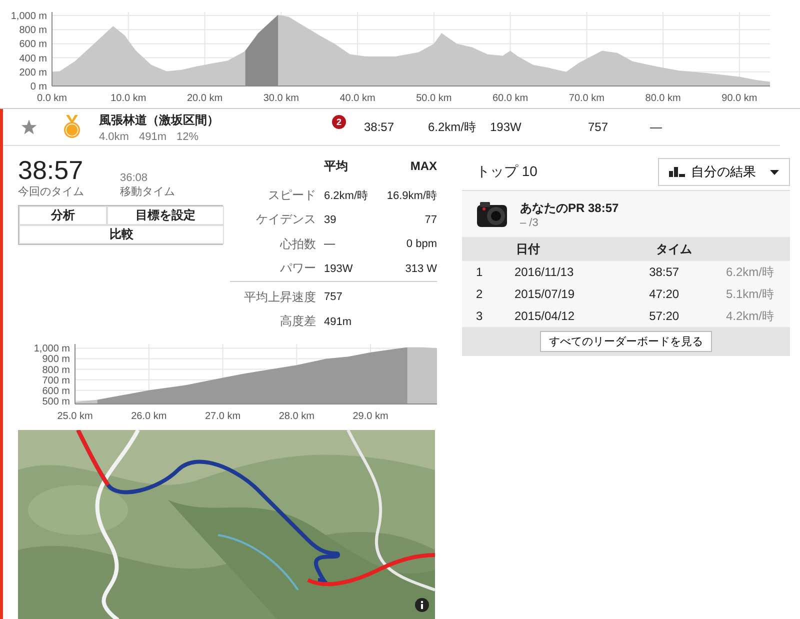 The height and width of the screenshot is (619, 800). Describe the element at coordinates (51, 192) in the screenshot. I see `effort-time-label: 今回のタイム` at that location.